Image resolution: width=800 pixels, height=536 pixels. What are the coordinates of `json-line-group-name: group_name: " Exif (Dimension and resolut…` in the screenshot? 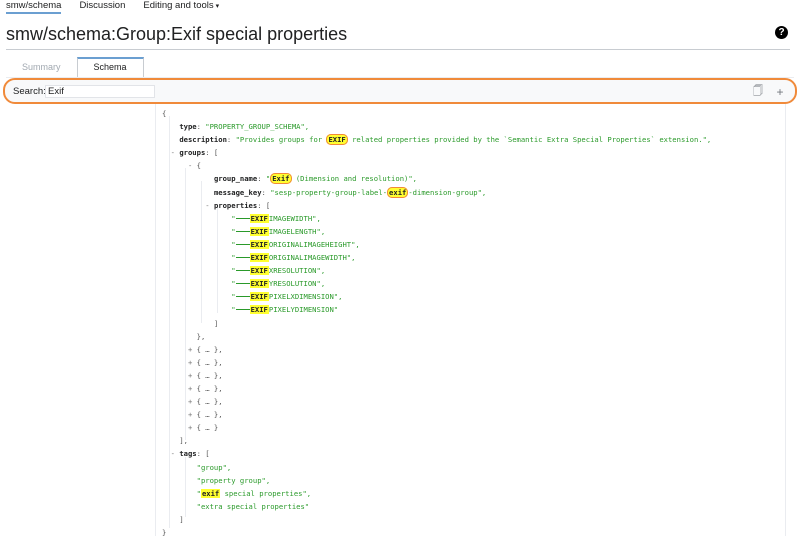 It's located at (315, 179).